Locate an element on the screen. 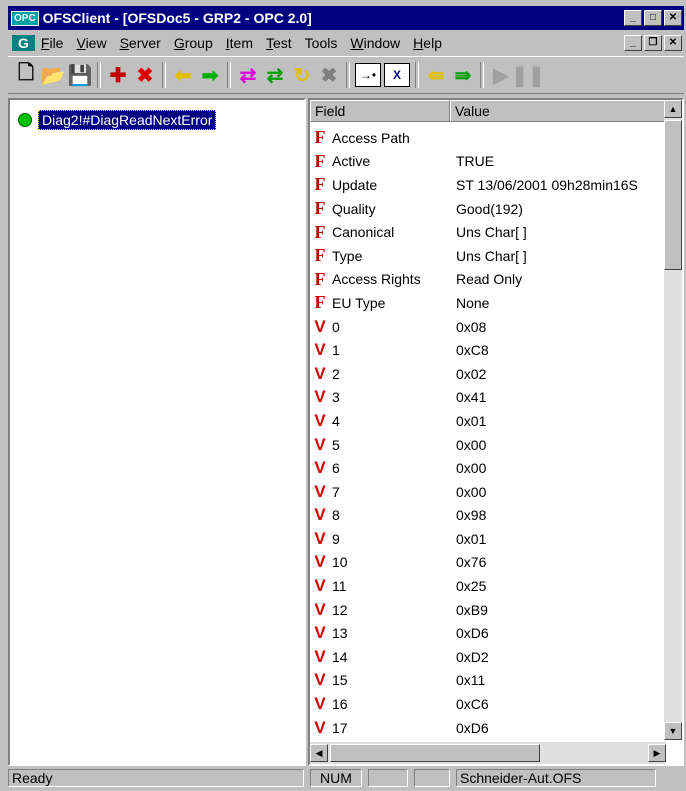 The image size is (686, 791). row-value: 0x25 is located at coordinates (471, 586).